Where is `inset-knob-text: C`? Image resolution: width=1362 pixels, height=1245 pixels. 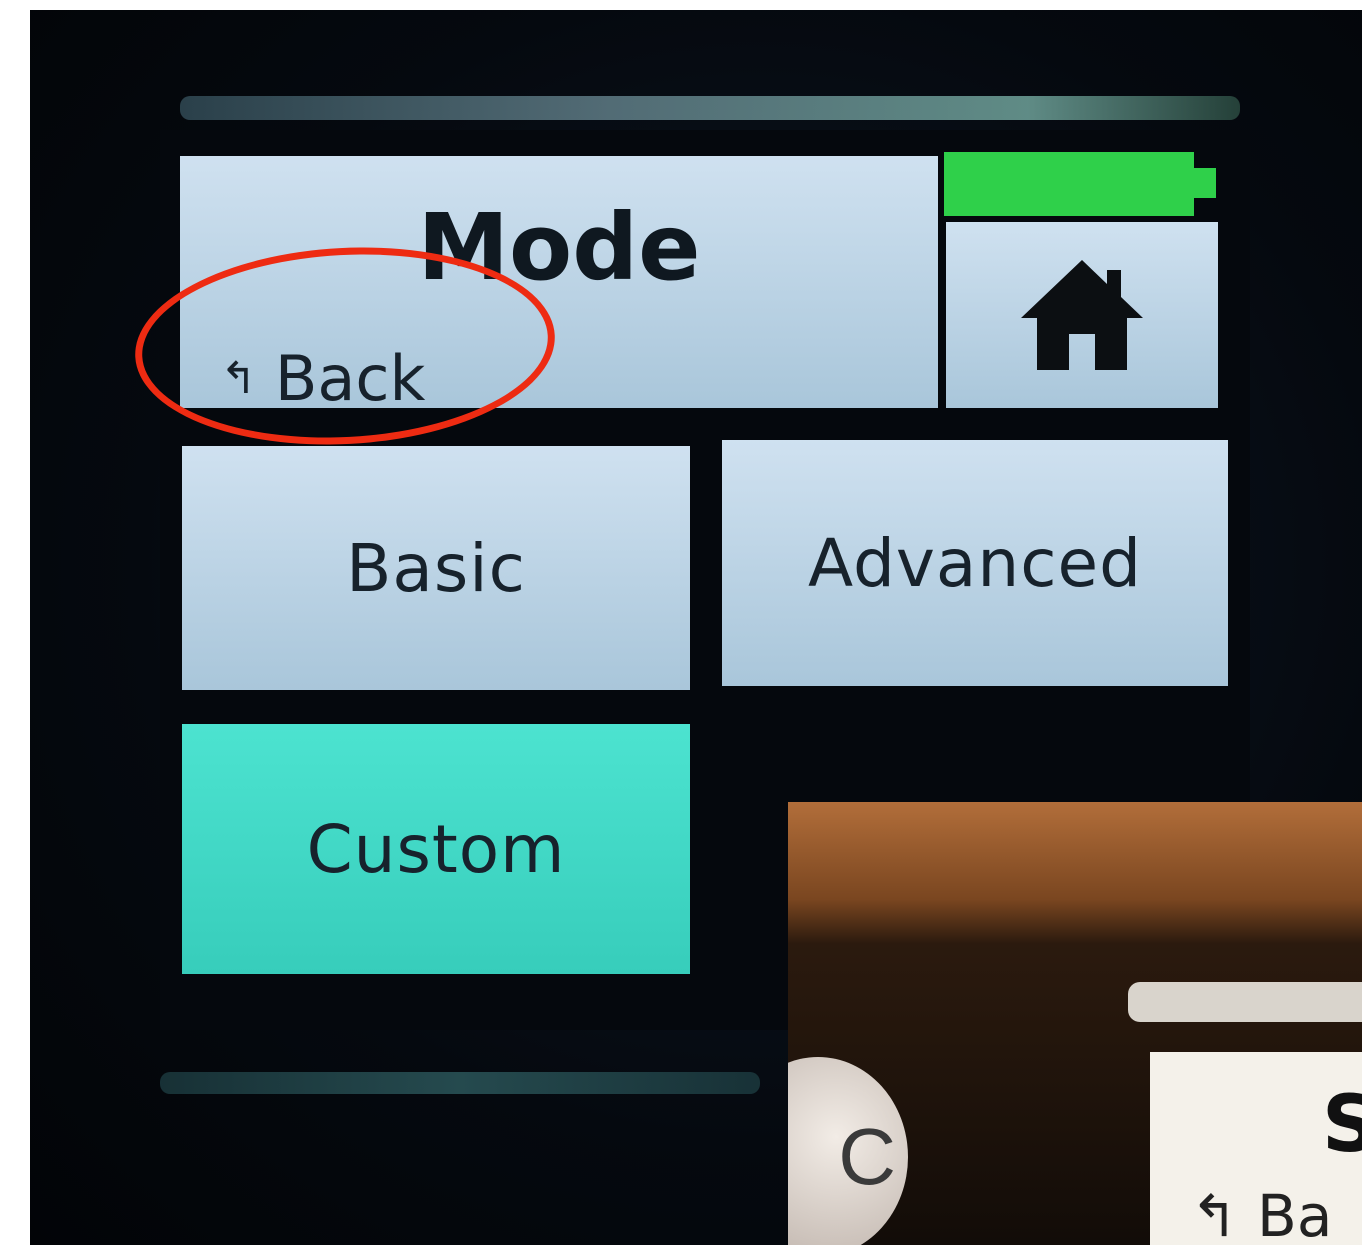 inset-knob-text: C is located at coordinates (867, 1156).